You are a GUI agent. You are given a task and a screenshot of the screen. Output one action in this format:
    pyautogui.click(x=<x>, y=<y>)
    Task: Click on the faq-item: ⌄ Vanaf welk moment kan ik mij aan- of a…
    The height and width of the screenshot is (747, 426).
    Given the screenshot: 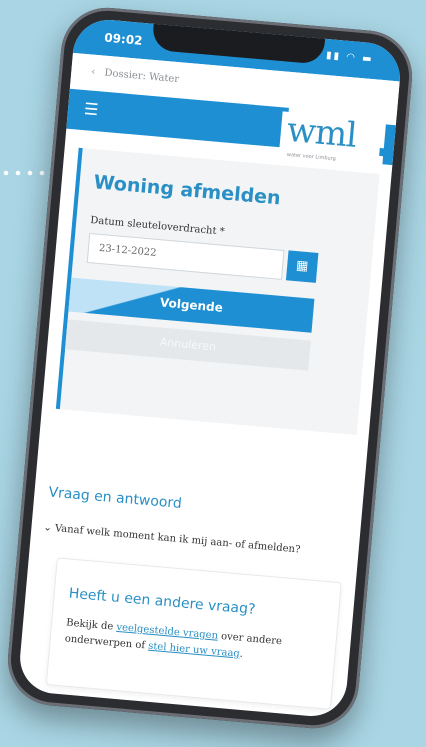 What is the action you would take?
    pyautogui.click(x=172, y=538)
    